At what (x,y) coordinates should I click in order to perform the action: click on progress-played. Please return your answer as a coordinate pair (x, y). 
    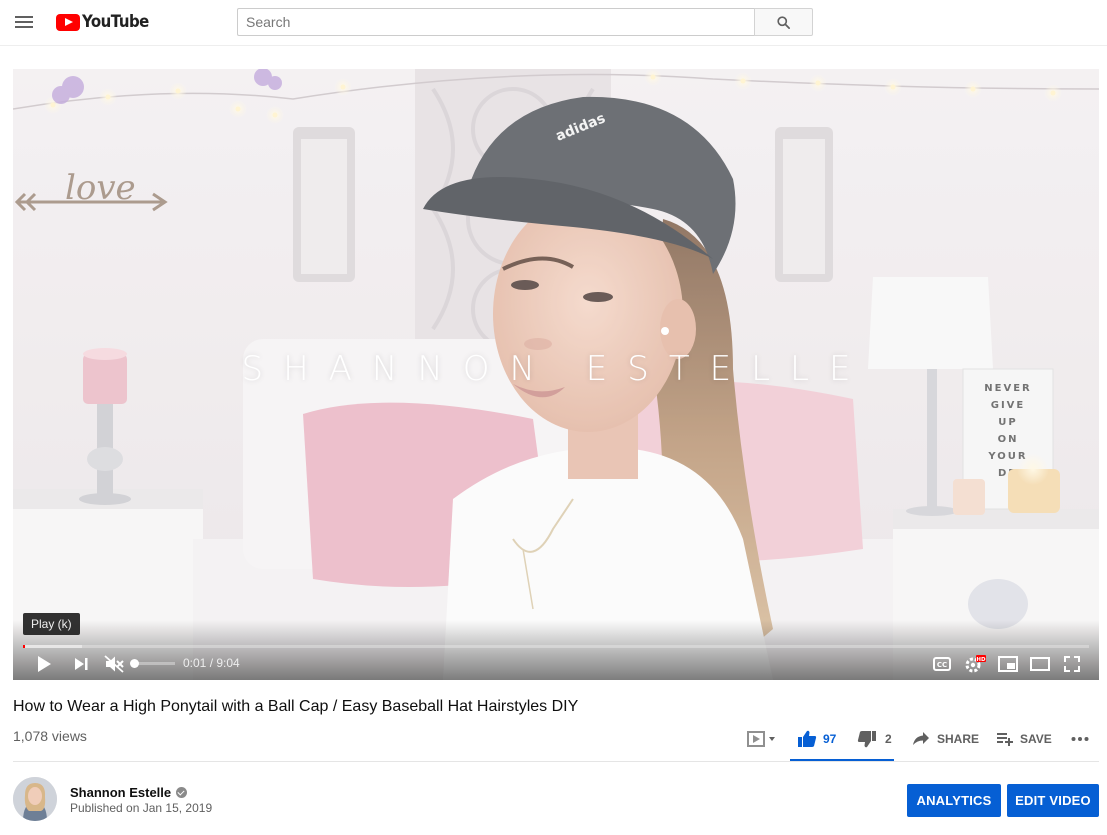
    Looking at the image, I should click on (24, 646).